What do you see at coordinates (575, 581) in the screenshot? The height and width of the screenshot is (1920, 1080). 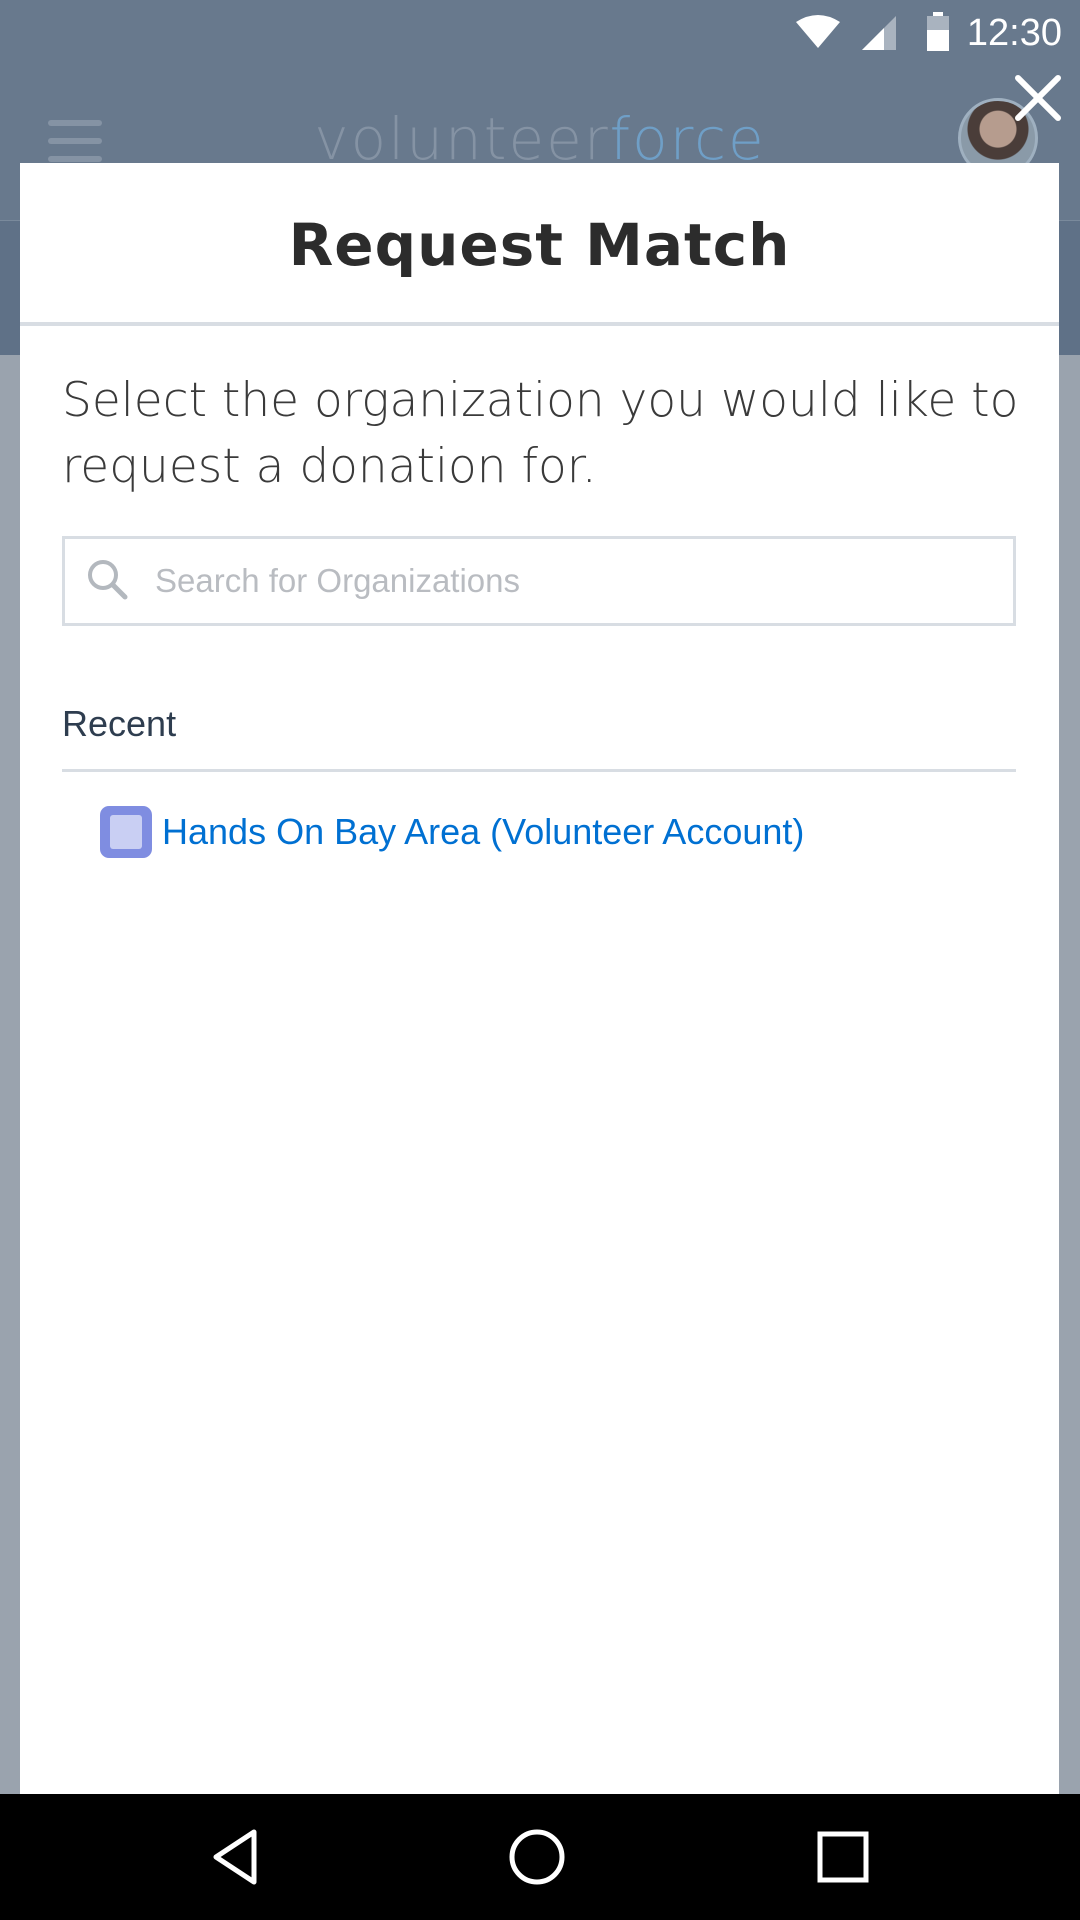 I see `search-input` at bounding box center [575, 581].